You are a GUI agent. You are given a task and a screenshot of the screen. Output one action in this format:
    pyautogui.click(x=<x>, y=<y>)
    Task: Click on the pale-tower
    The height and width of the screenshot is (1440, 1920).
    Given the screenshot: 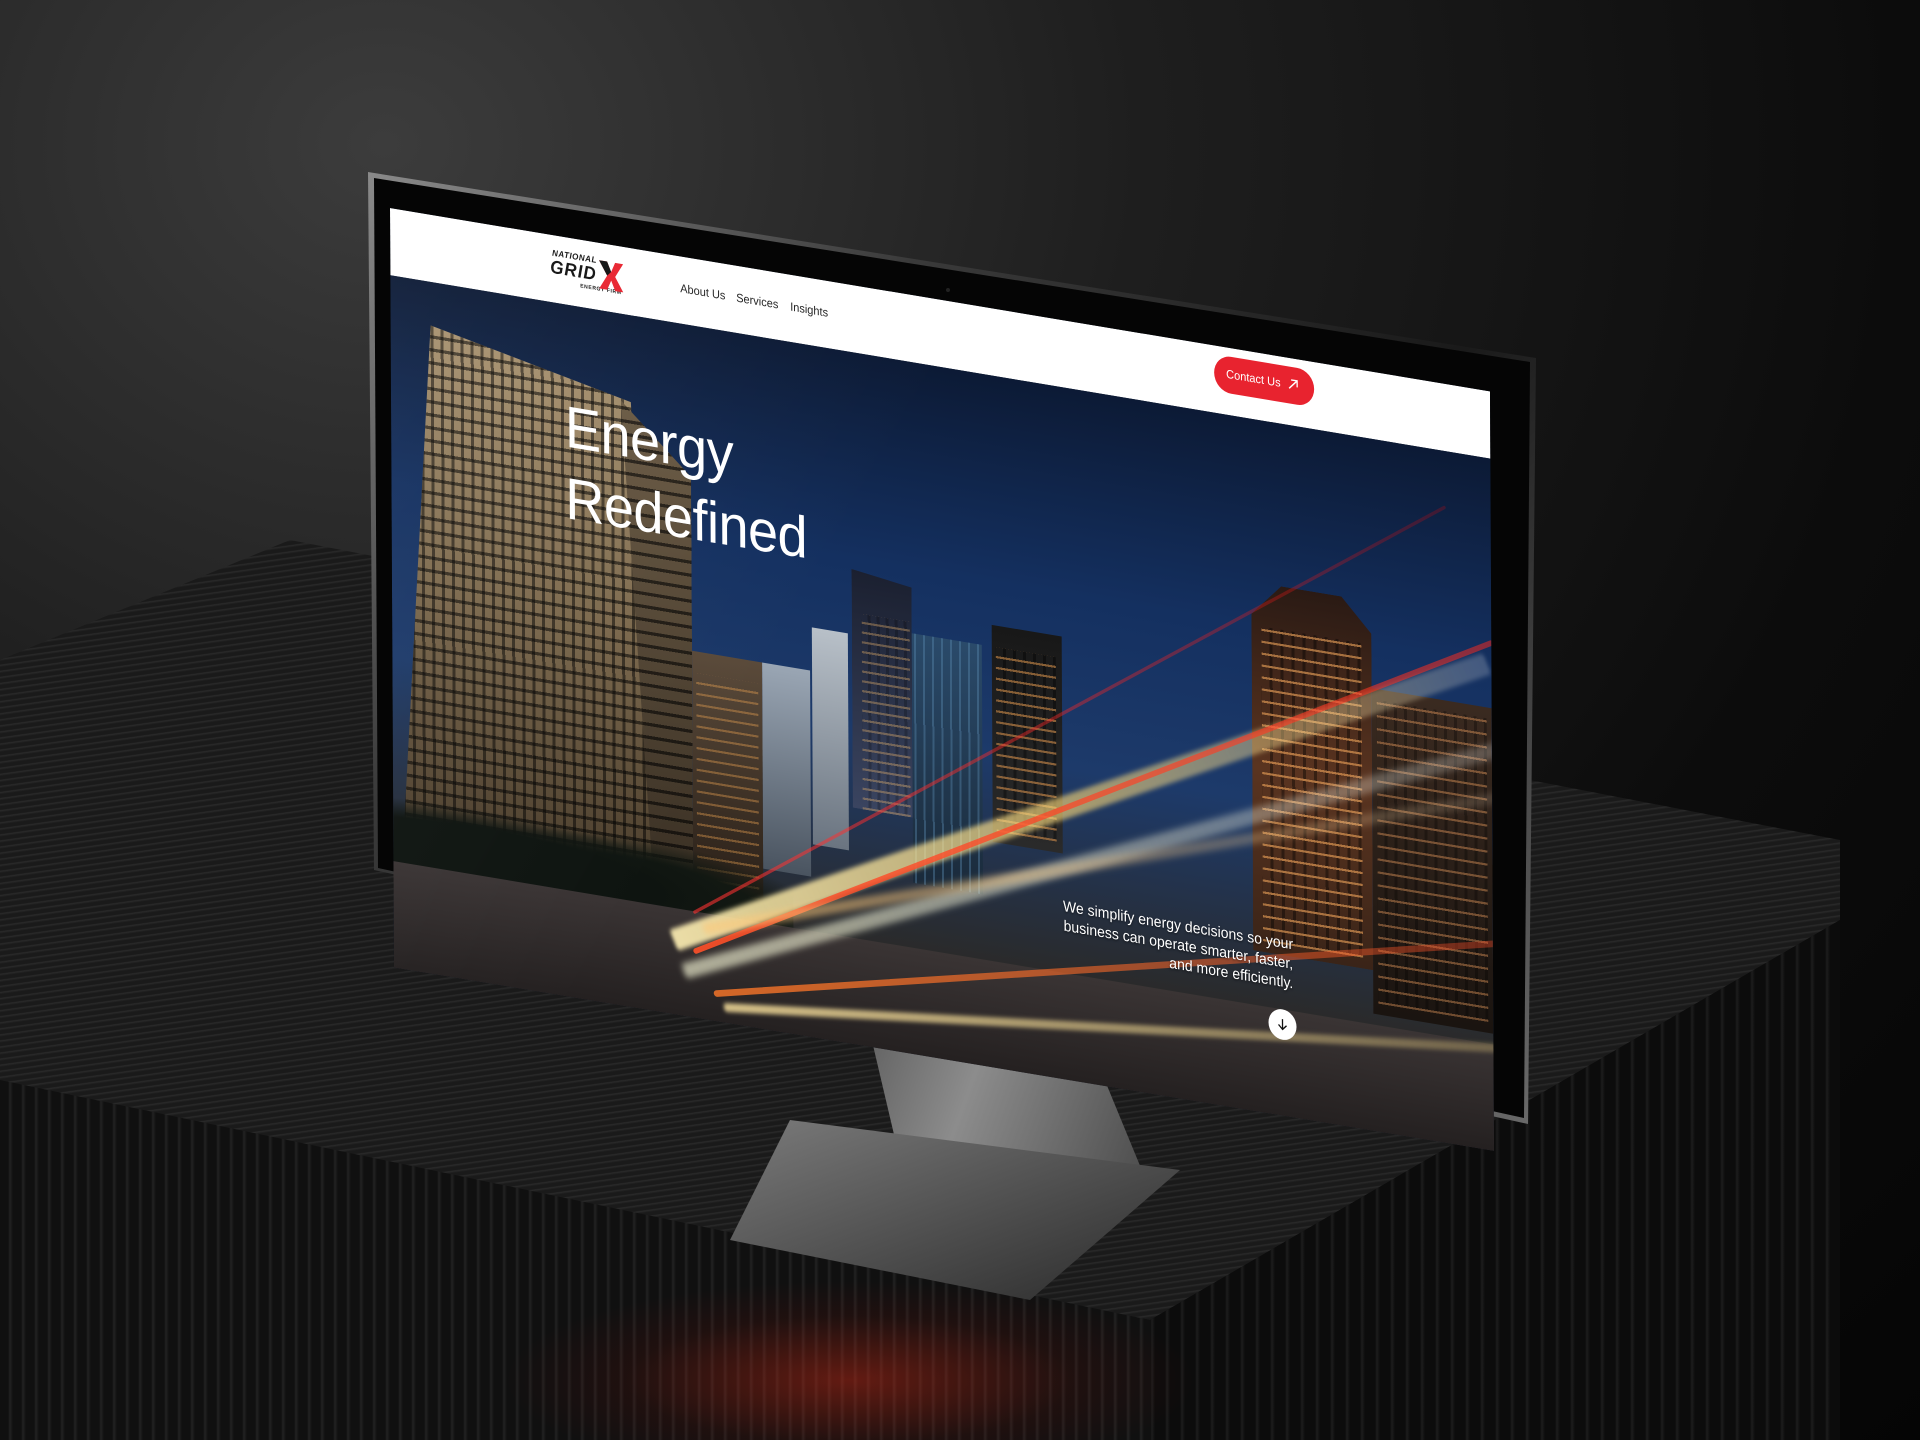 What is the action you would take?
    pyautogui.click(x=787, y=769)
    